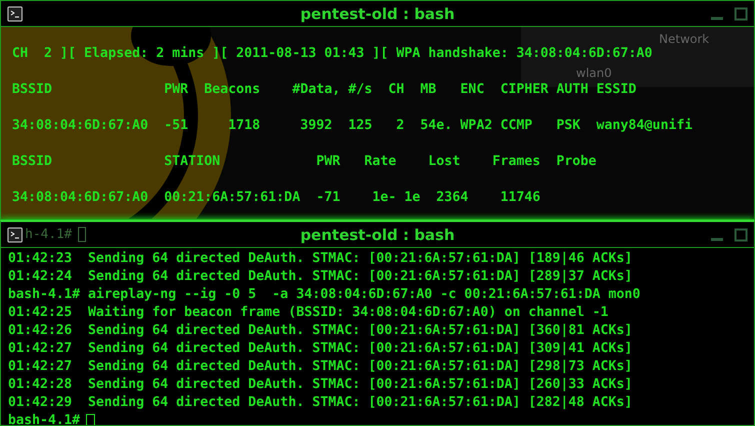 The height and width of the screenshot is (426, 755). Describe the element at coordinates (321, 367) in the screenshot. I see `terminal-line: 01:42:27 Sending 64 directed DeAuth. STMAC: [00:21:6A:57:61:DA] [298|73 ACKs]` at that location.